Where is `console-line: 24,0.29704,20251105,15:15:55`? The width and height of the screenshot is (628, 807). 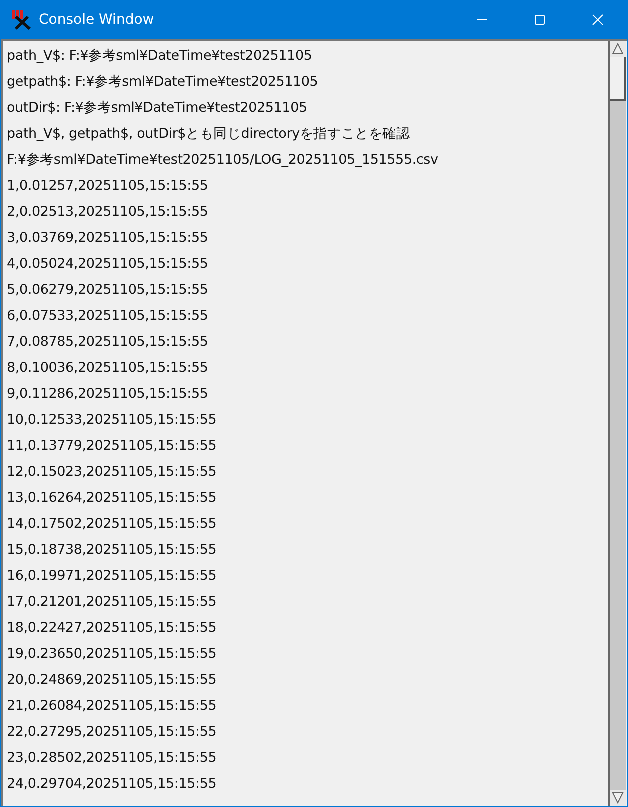 console-line: 24,0.29704,20251105,15:15:55 is located at coordinates (112, 784).